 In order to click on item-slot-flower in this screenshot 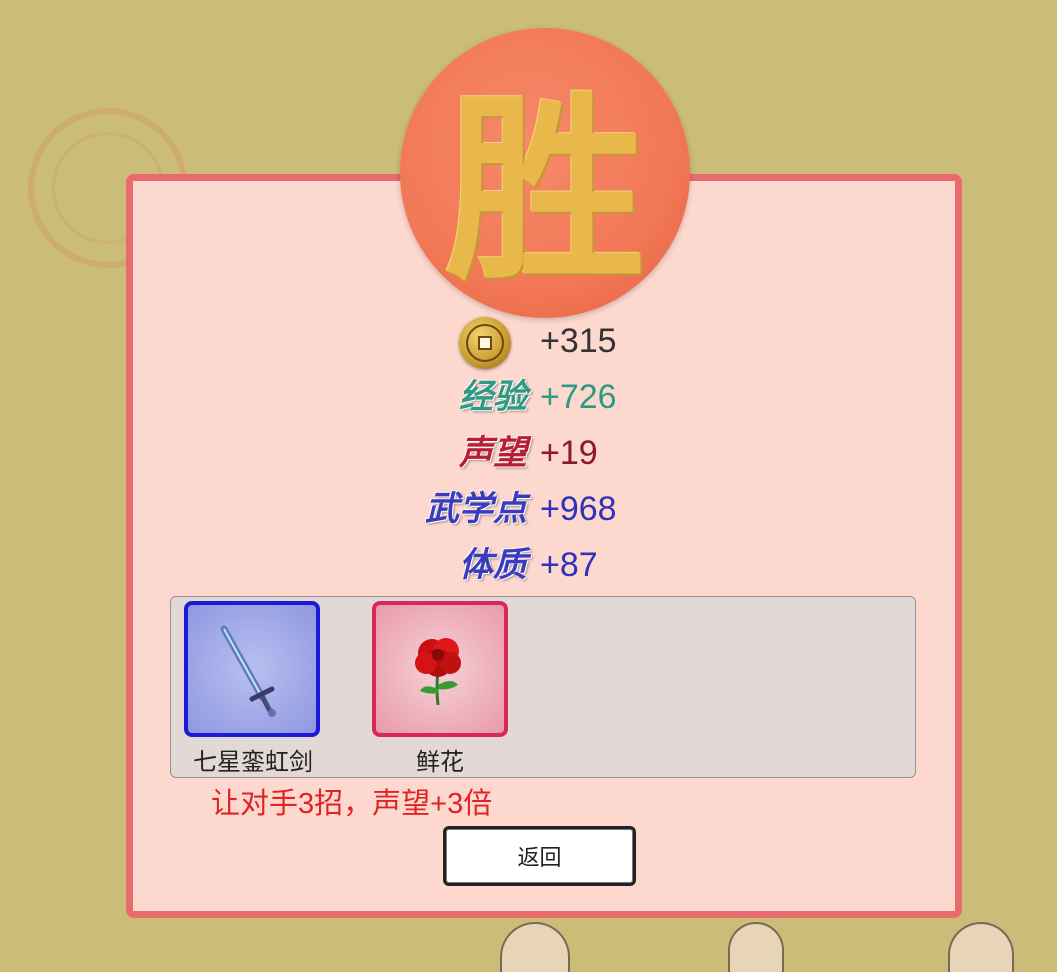, I will do `click(440, 669)`.